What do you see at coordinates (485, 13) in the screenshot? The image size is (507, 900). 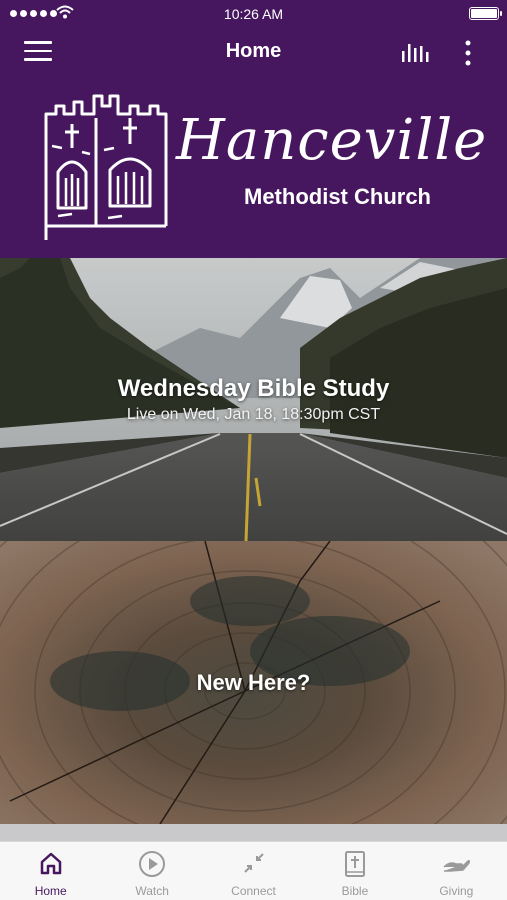 I see `battery-icon` at bounding box center [485, 13].